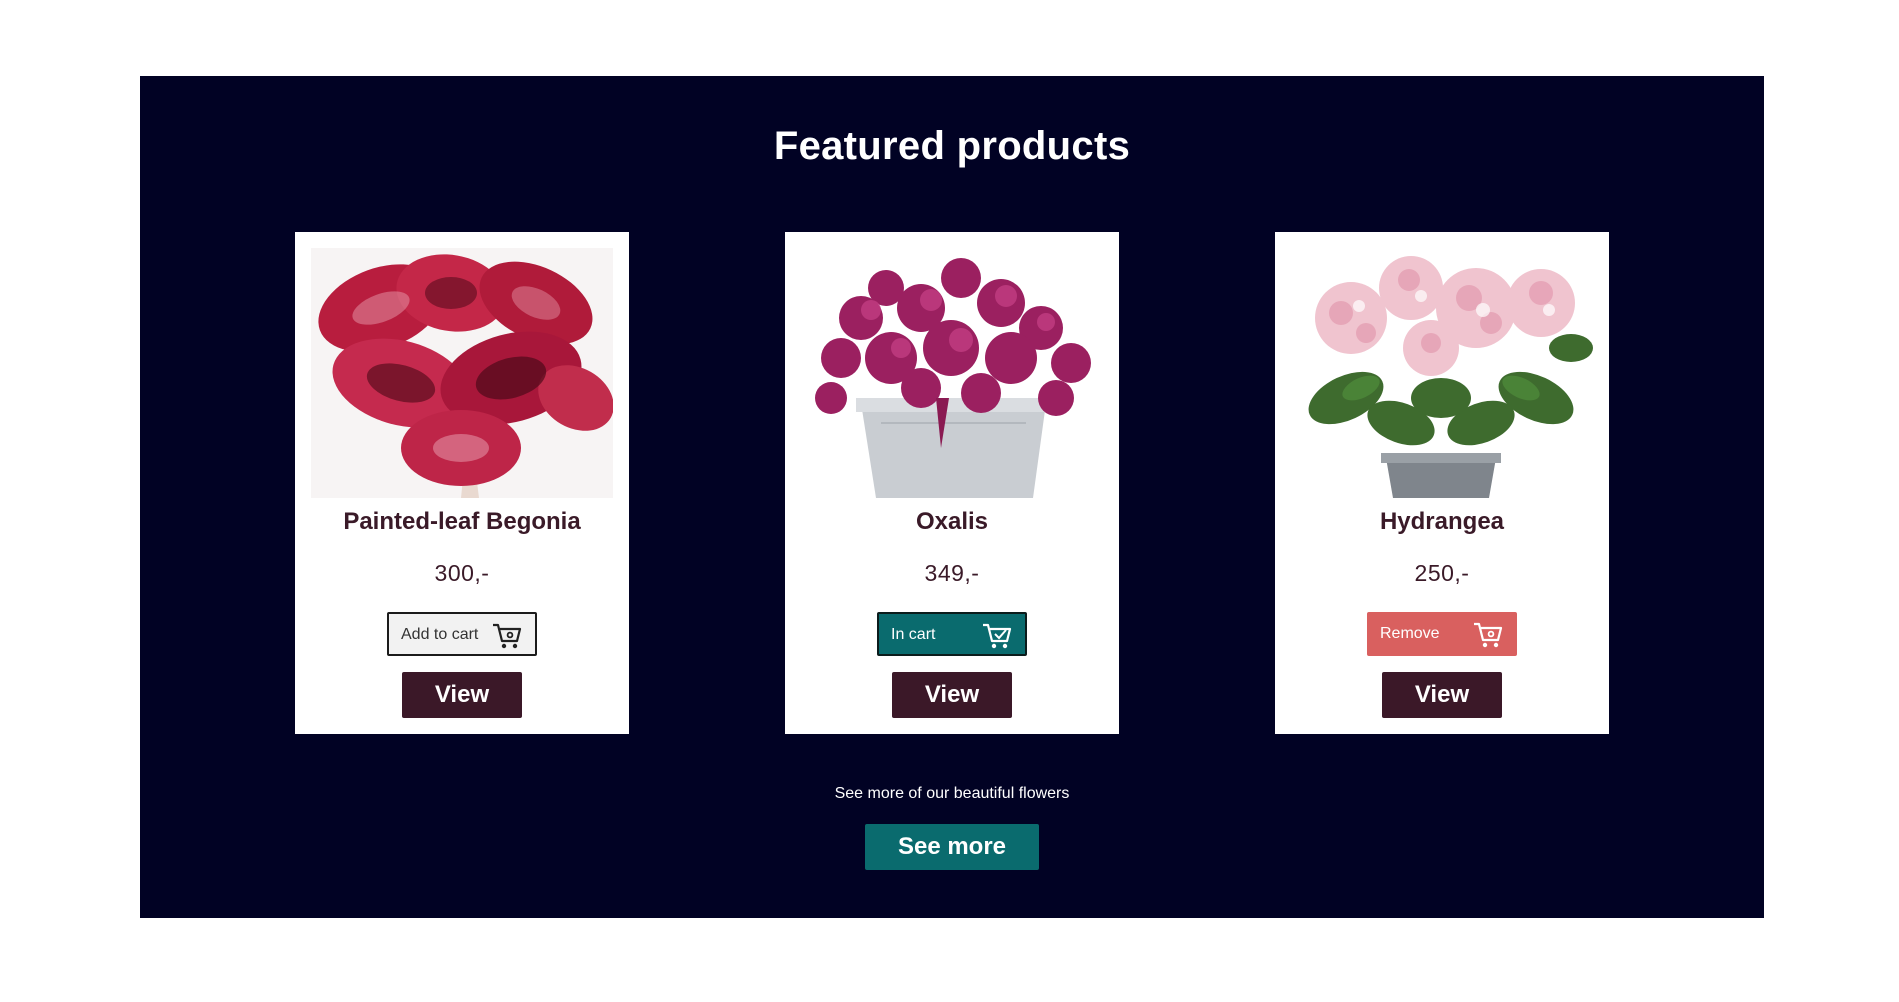 The width and height of the screenshot is (1899, 1002). What do you see at coordinates (440, 634) in the screenshot?
I see `cart-button-label: Add to cart` at bounding box center [440, 634].